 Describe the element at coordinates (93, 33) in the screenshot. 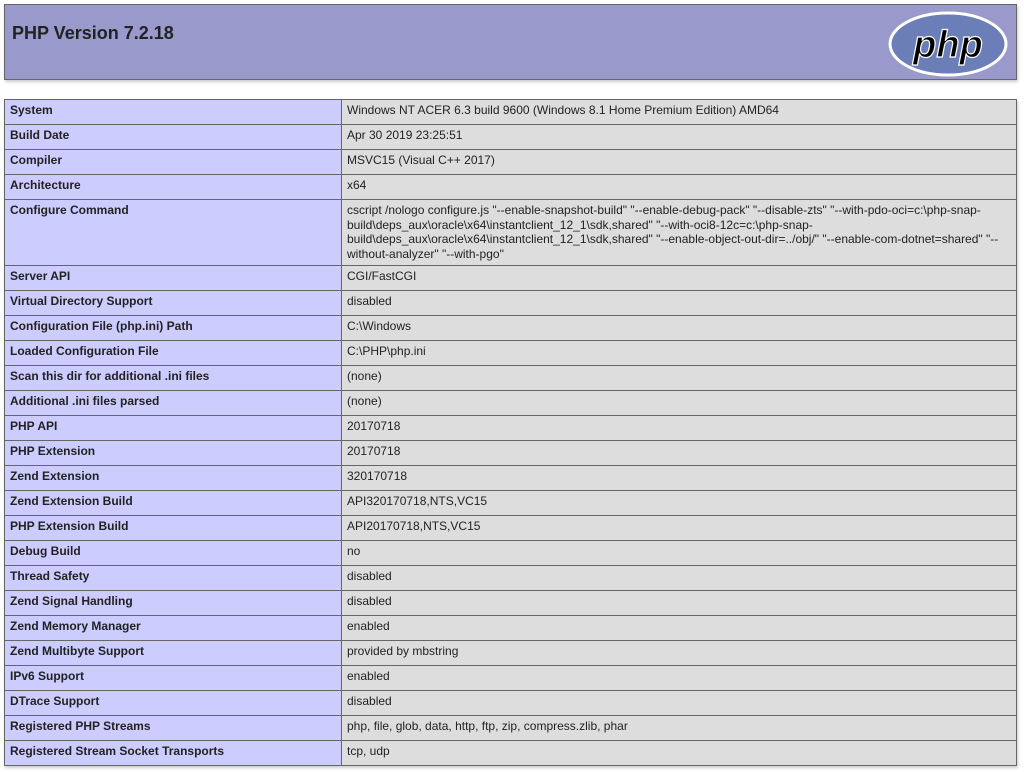

I see `page-title: PHP Version 7.2.18` at that location.